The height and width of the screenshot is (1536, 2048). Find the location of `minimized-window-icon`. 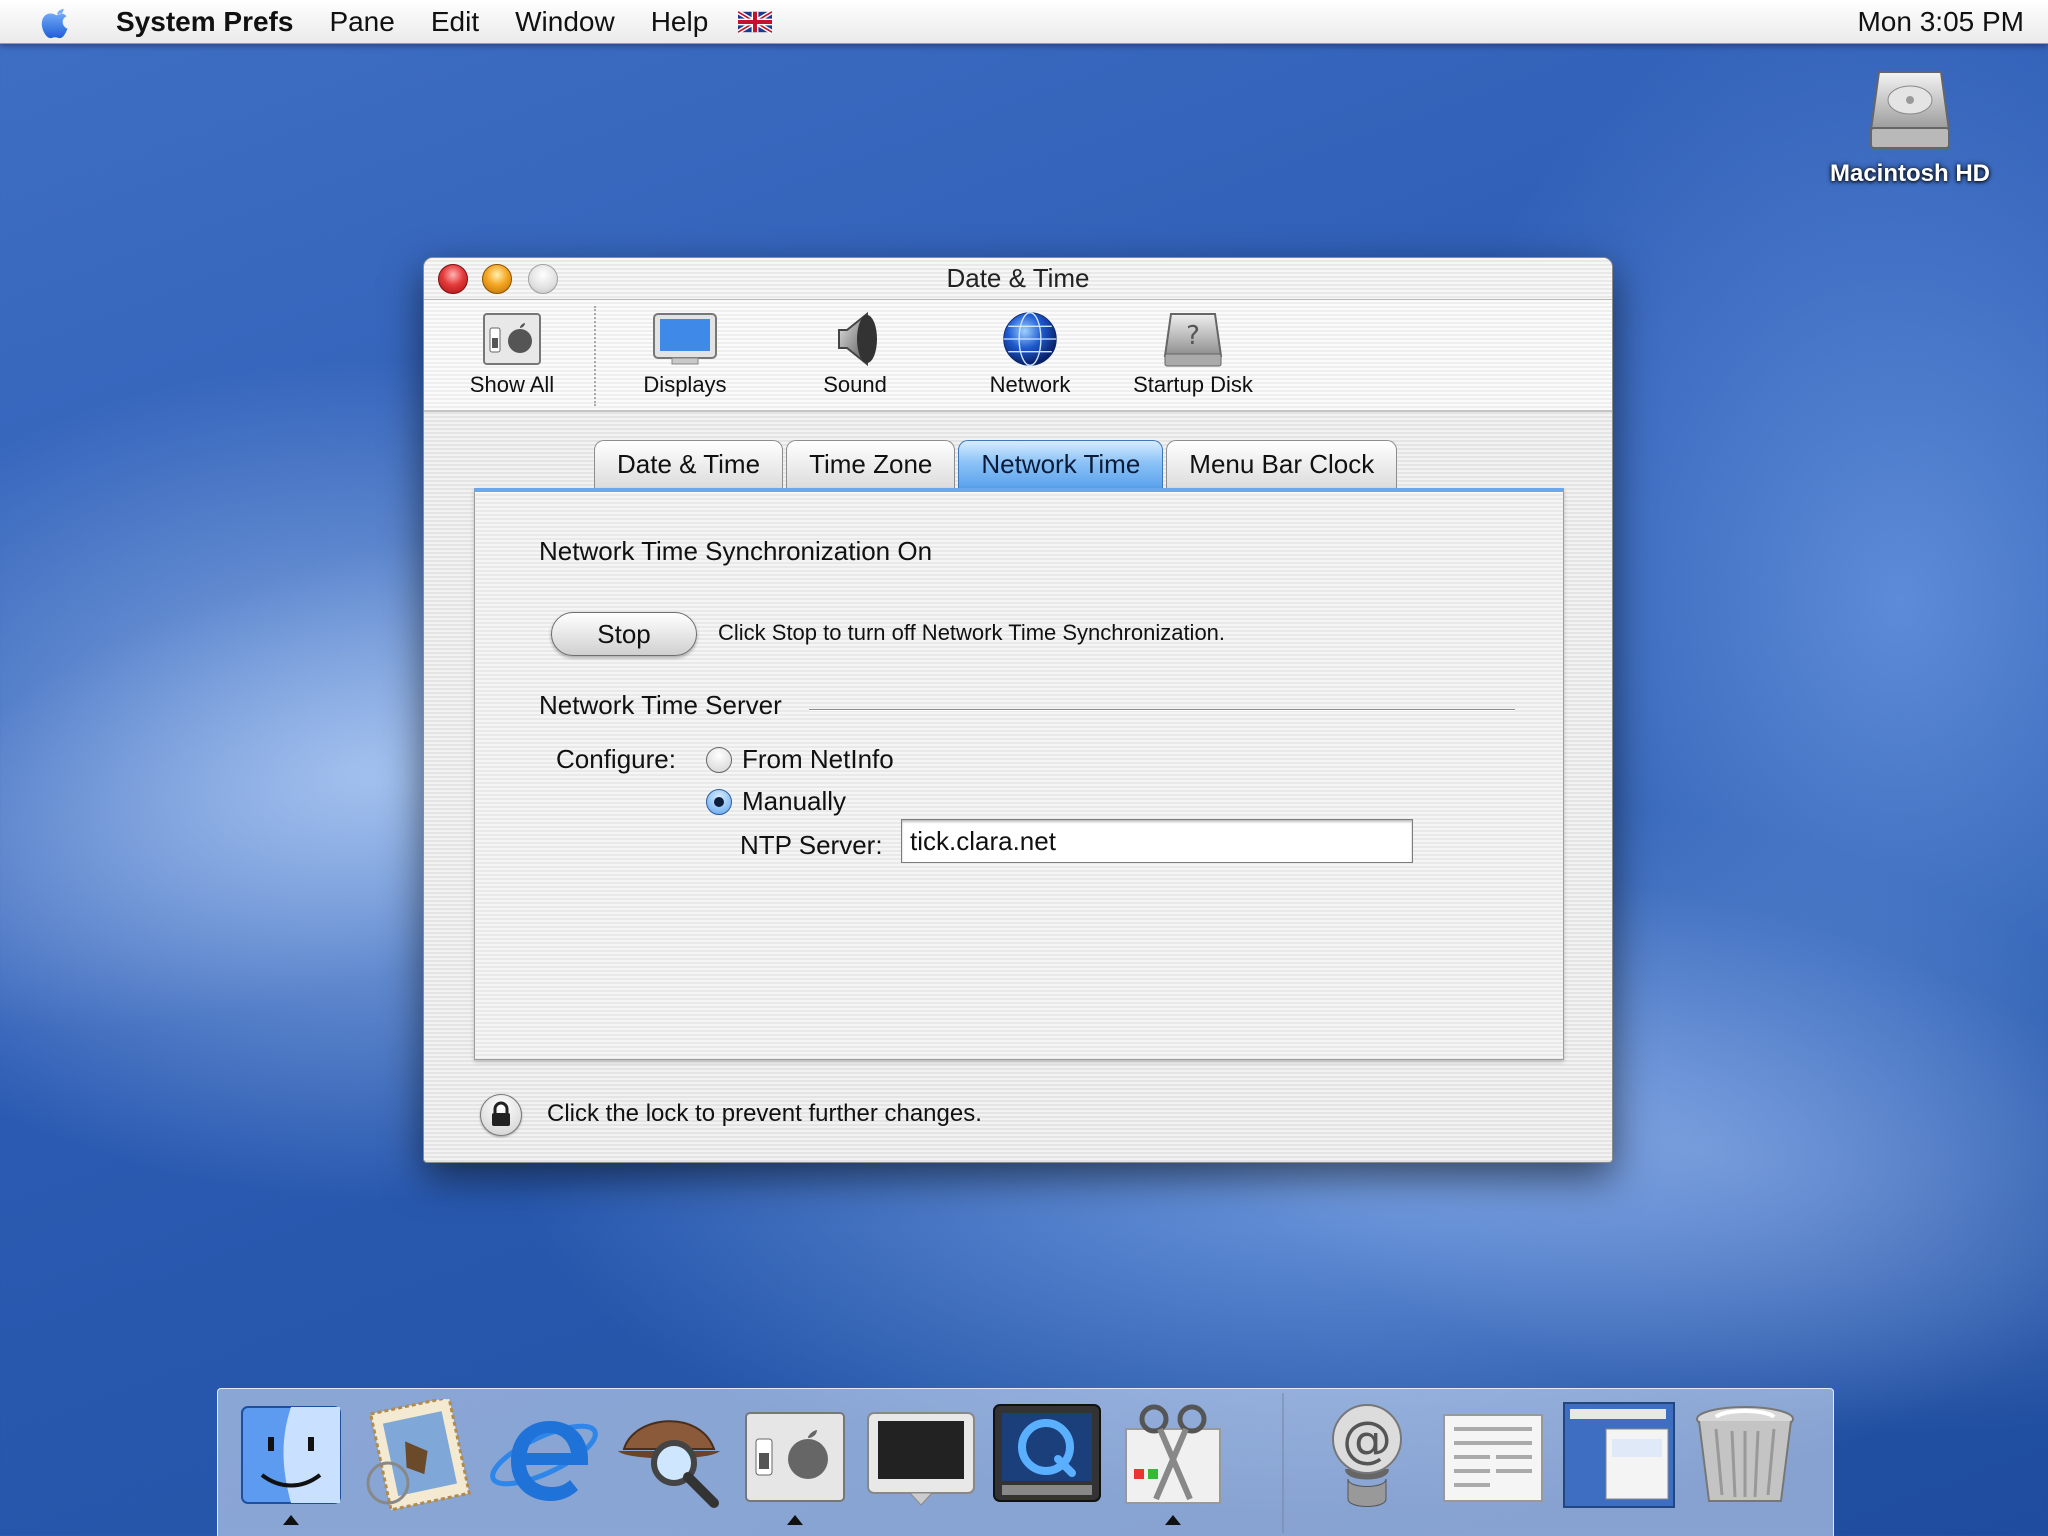

minimized-window-icon is located at coordinates (1619, 1455).